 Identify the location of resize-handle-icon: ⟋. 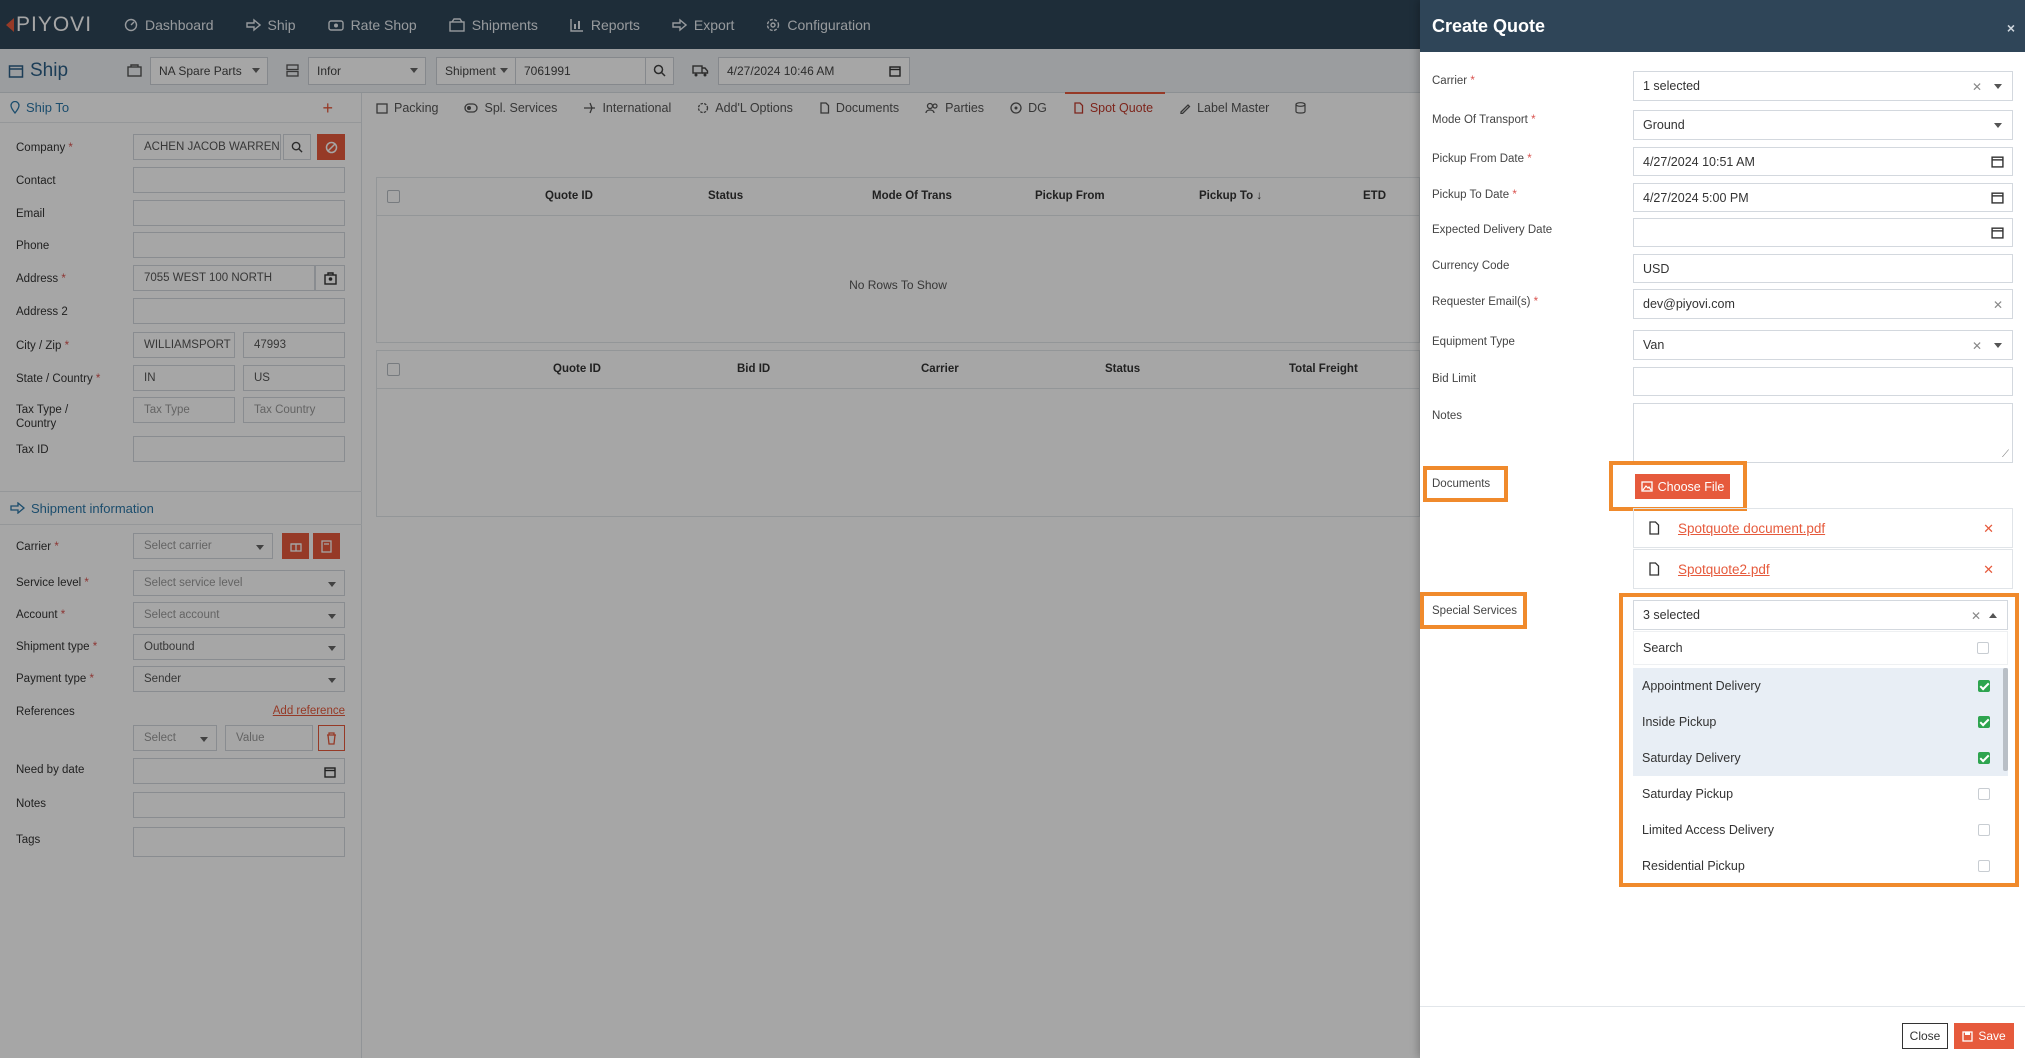
(2005, 454).